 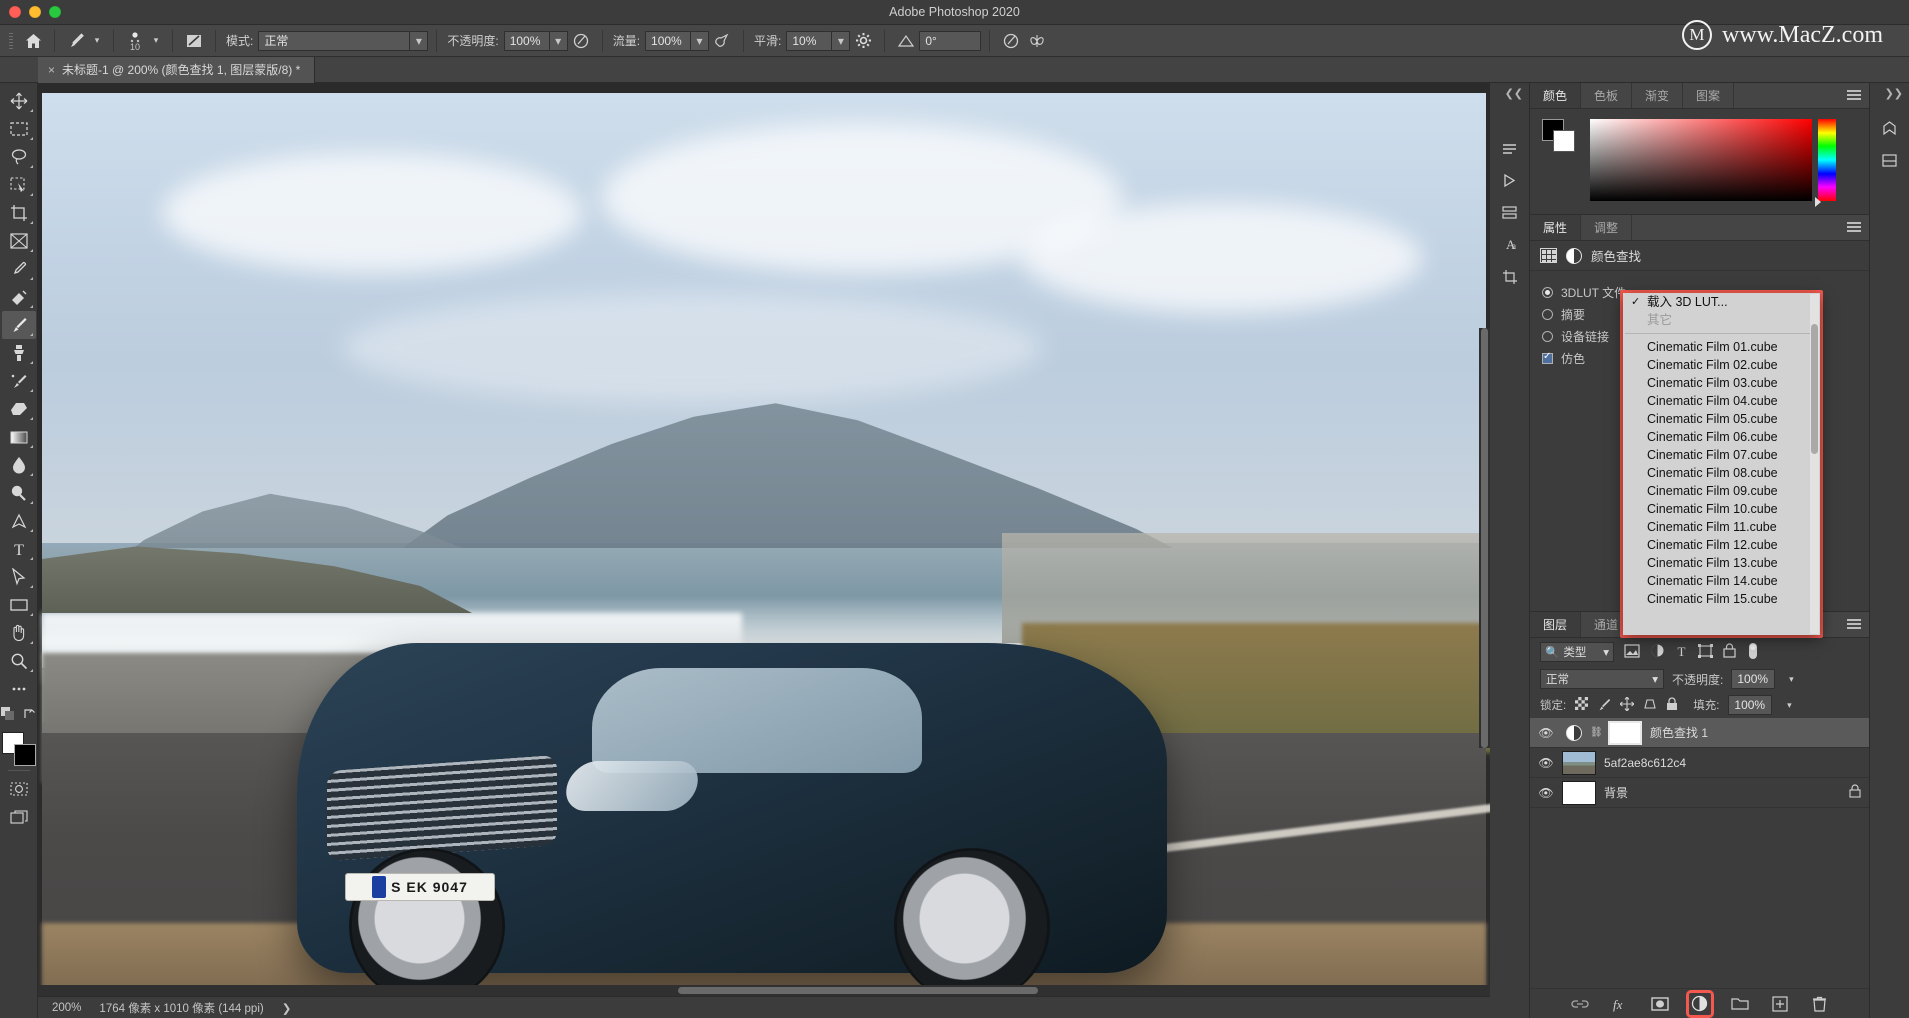 I want to click on expand-panels-icon: ❯❯, so click(x=1894, y=93).